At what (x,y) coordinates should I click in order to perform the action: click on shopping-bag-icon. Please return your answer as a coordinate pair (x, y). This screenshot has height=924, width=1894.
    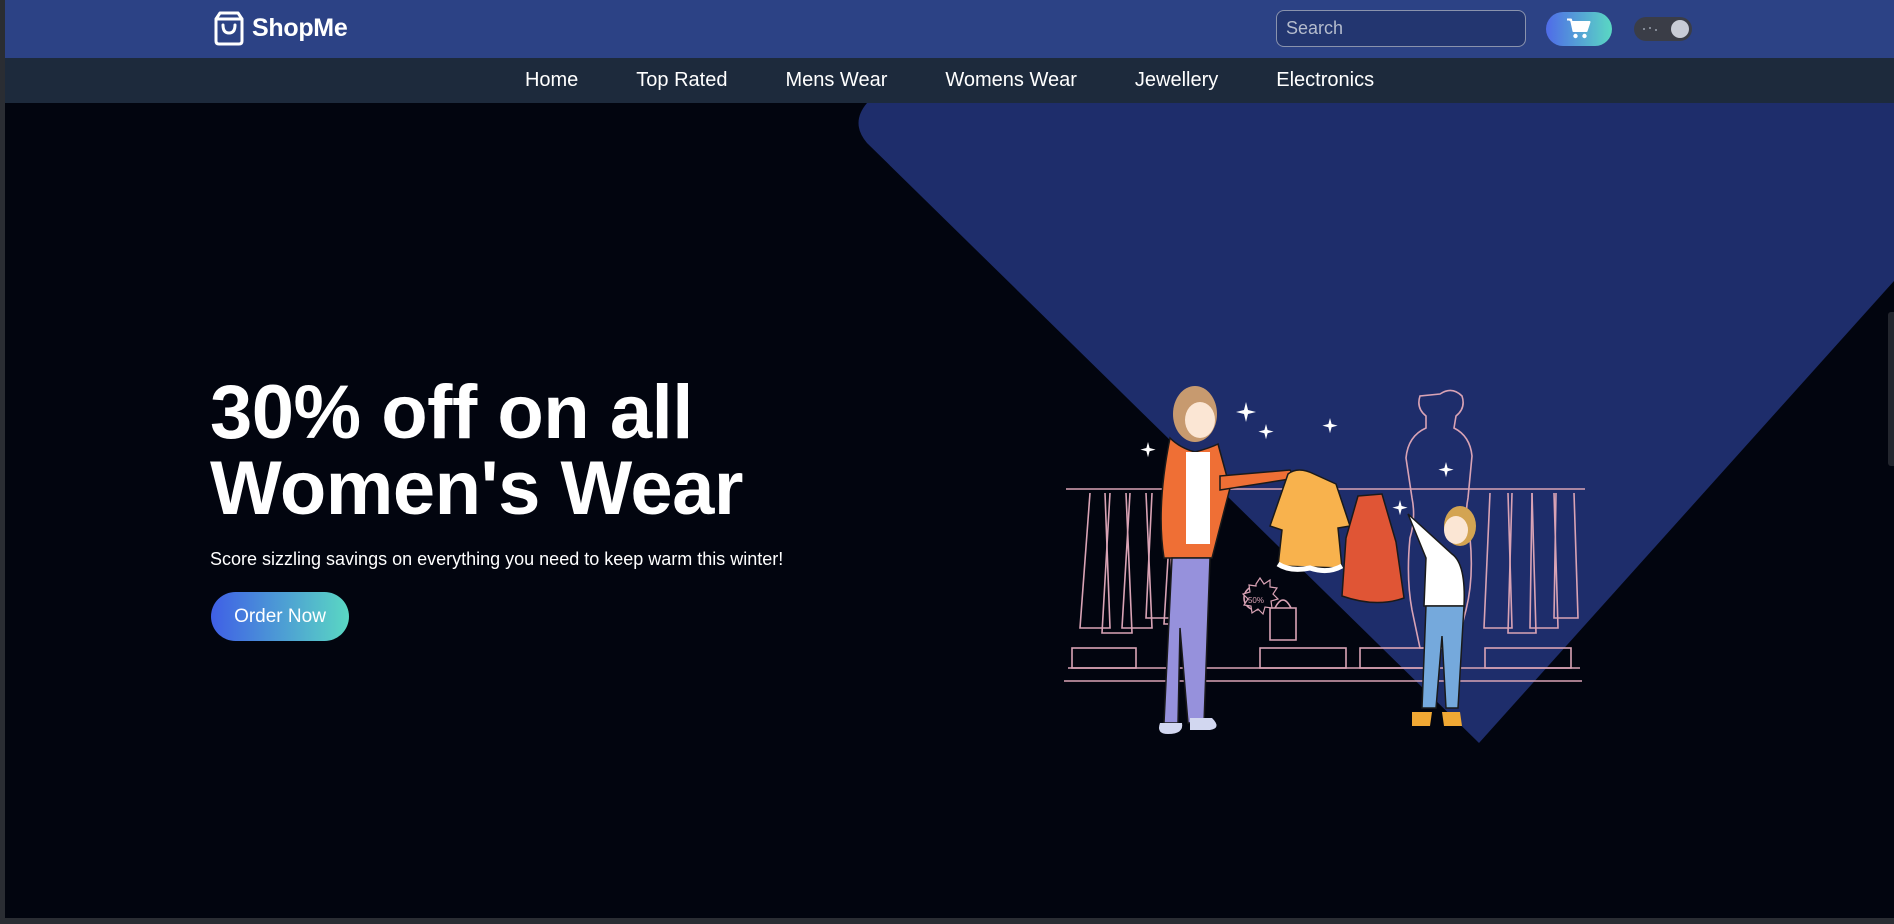
    Looking at the image, I should click on (229, 28).